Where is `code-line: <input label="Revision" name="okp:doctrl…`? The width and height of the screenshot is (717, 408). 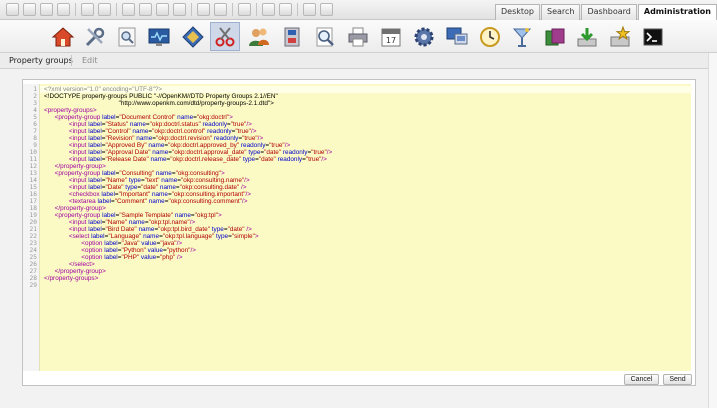
code-line: <input label="Revision" name="okp:doctrl… is located at coordinates (153, 138).